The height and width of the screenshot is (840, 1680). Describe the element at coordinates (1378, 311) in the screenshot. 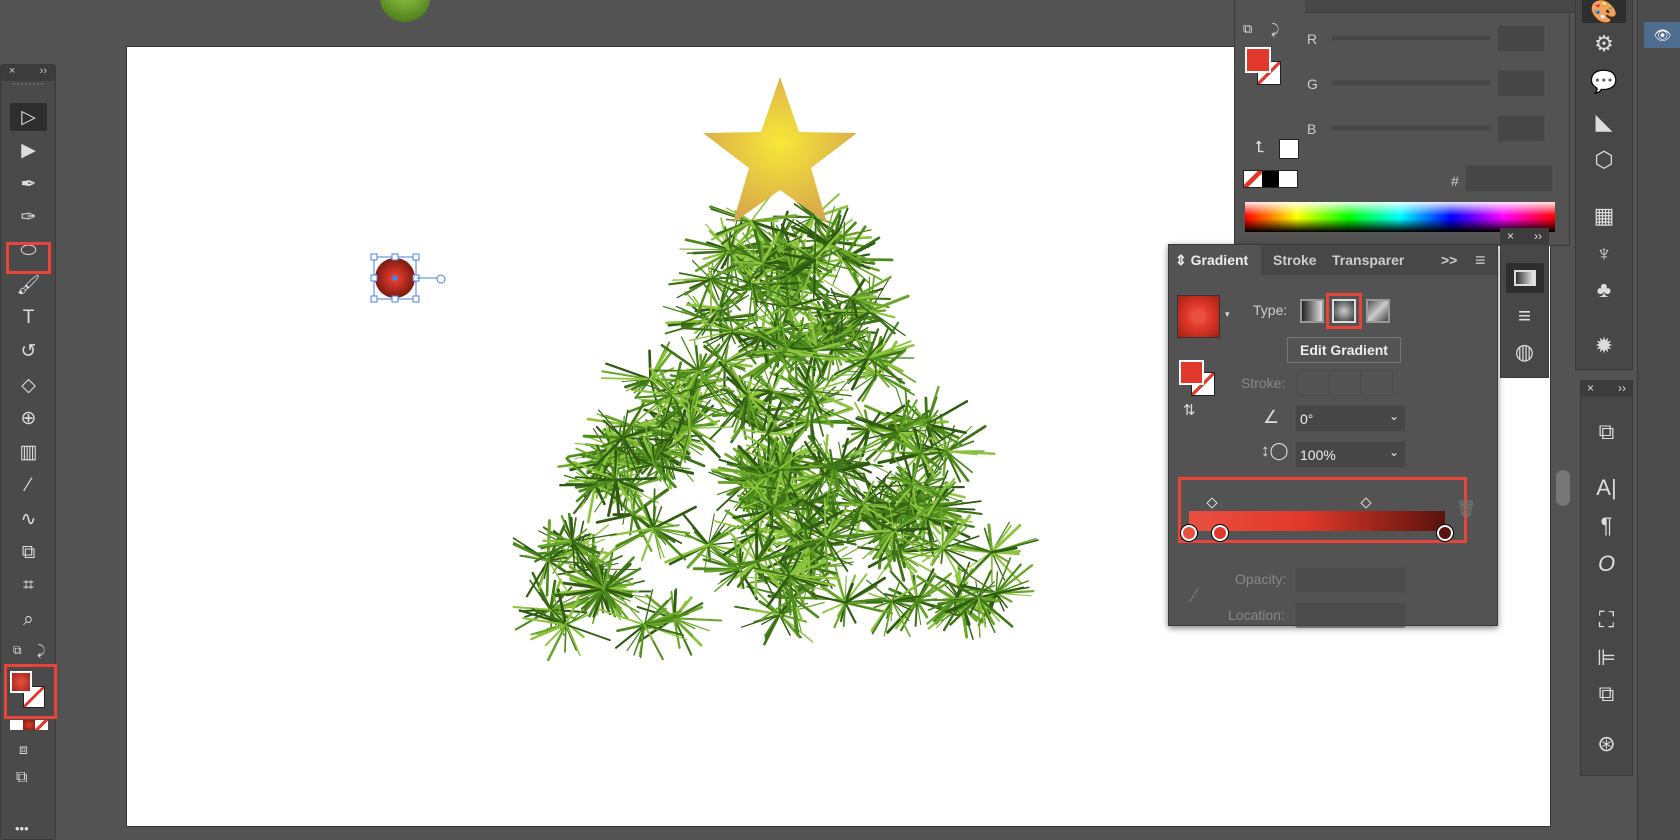

I see `freeform-gradient-button` at that location.